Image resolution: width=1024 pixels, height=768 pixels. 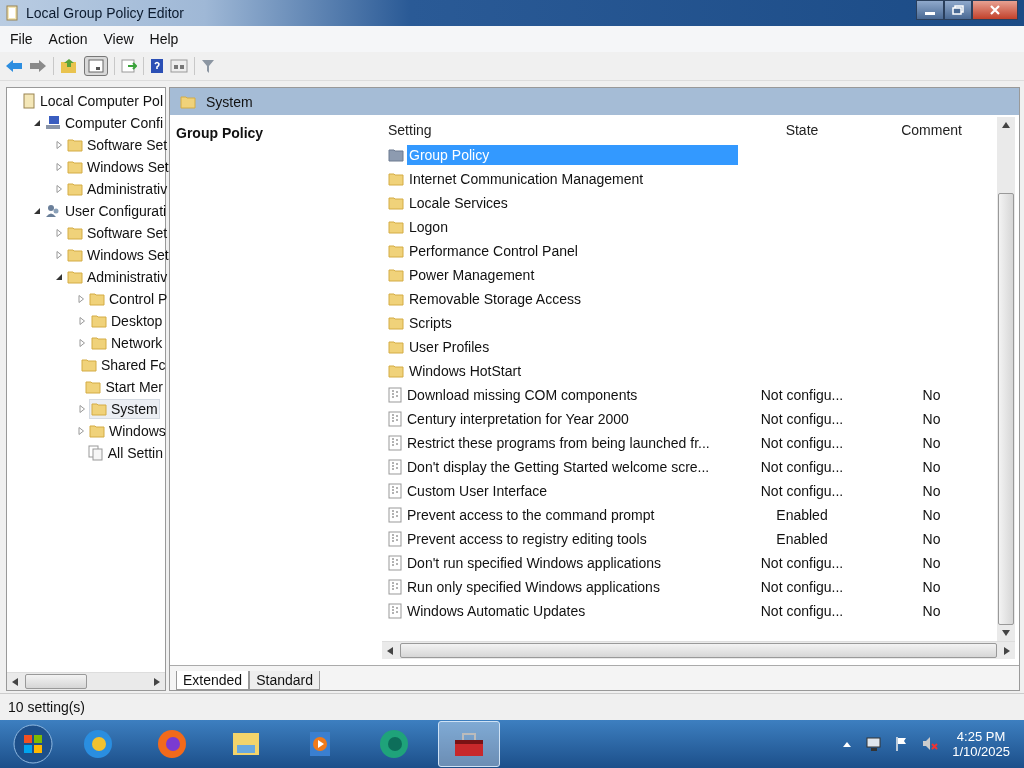 I want to click on policy-icon, so click(x=395, y=419).